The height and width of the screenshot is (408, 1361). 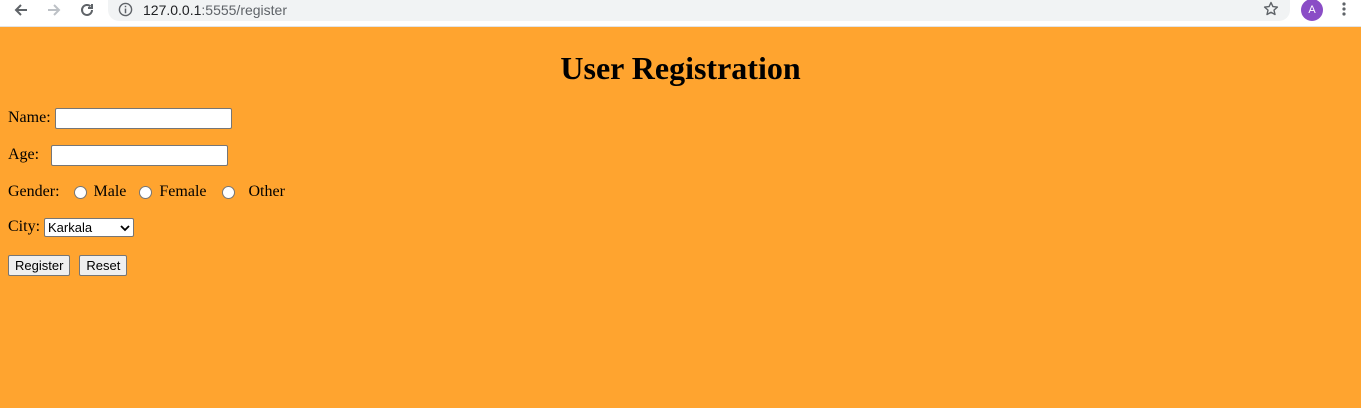 What do you see at coordinates (1271, 11) in the screenshot?
I see `bookmark-star-icon` at bounding box center [1271, 11].